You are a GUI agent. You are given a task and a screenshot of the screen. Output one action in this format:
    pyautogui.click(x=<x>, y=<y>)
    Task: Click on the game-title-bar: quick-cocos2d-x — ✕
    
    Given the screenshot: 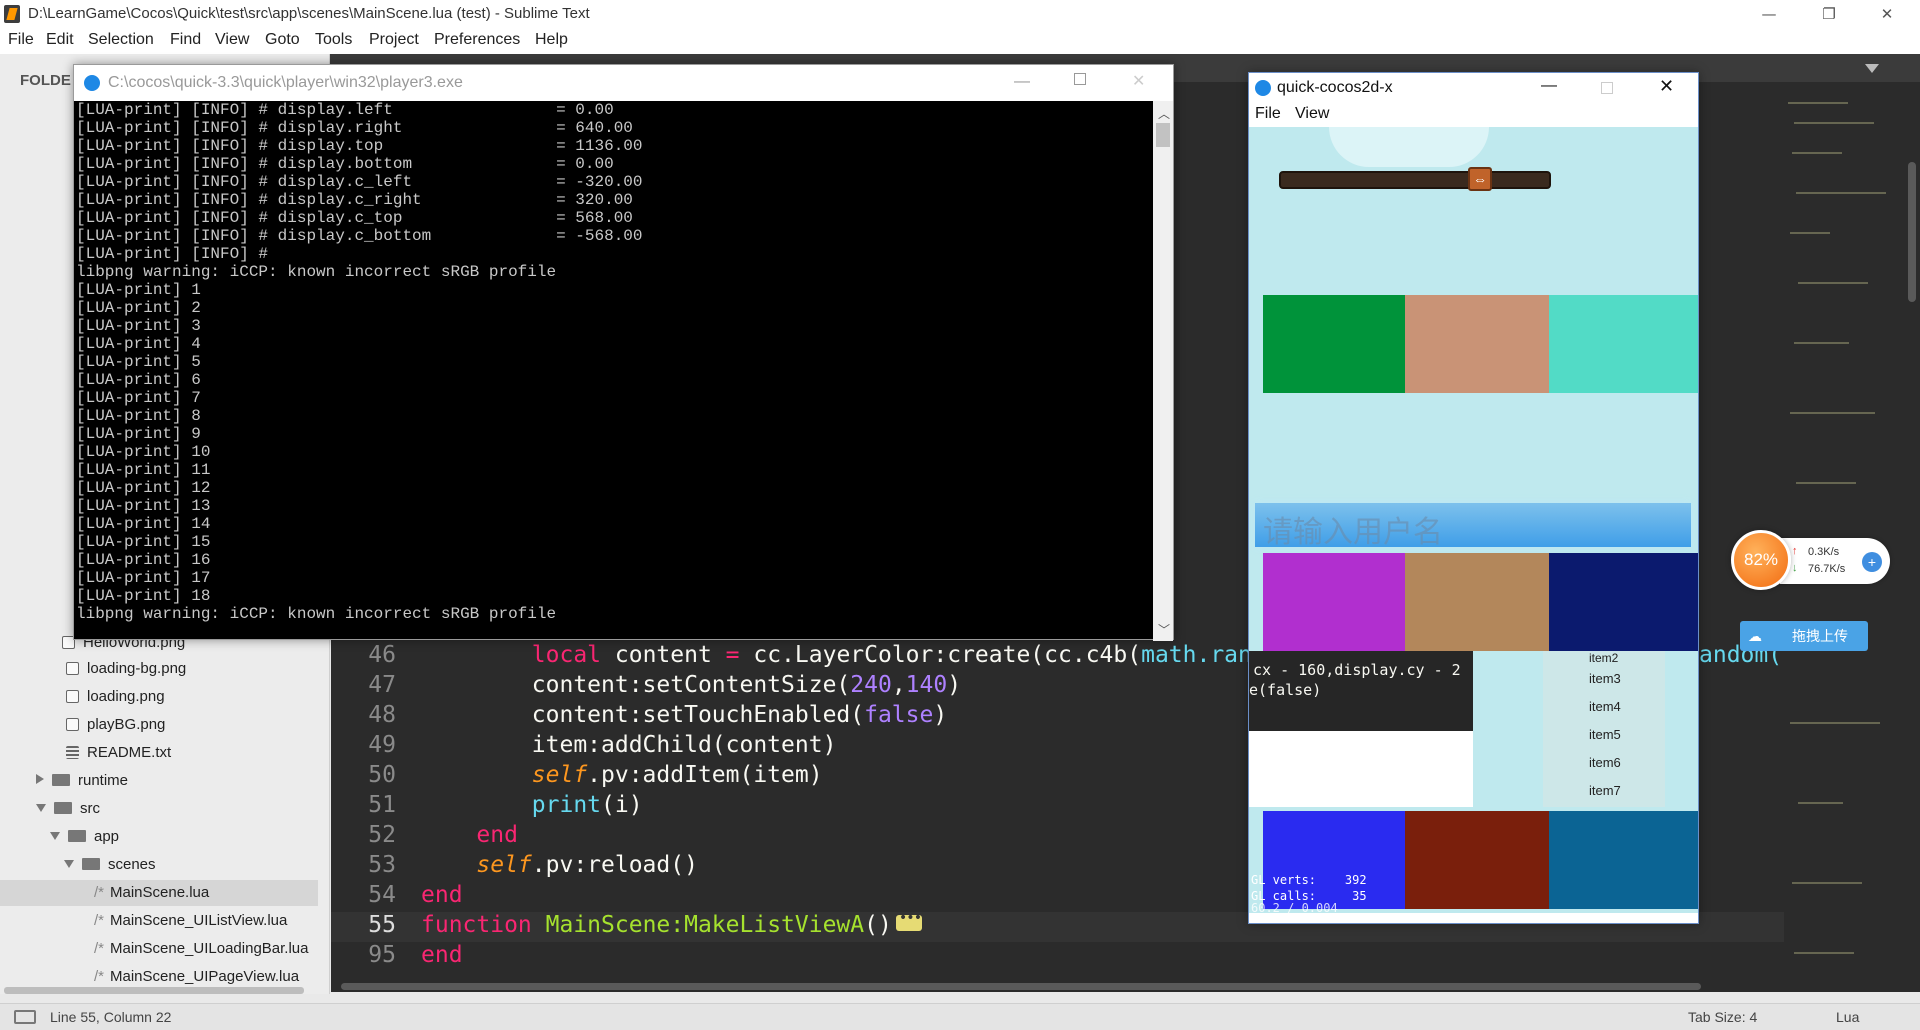 What is the action you would take?
    pyautogui.click(x=1473, y=88)
    